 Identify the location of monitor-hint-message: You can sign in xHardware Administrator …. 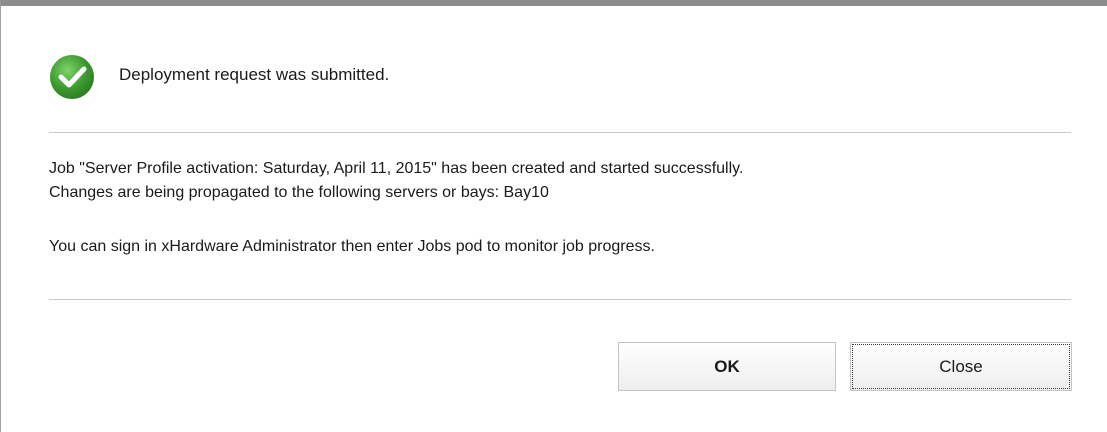
(352, 246).